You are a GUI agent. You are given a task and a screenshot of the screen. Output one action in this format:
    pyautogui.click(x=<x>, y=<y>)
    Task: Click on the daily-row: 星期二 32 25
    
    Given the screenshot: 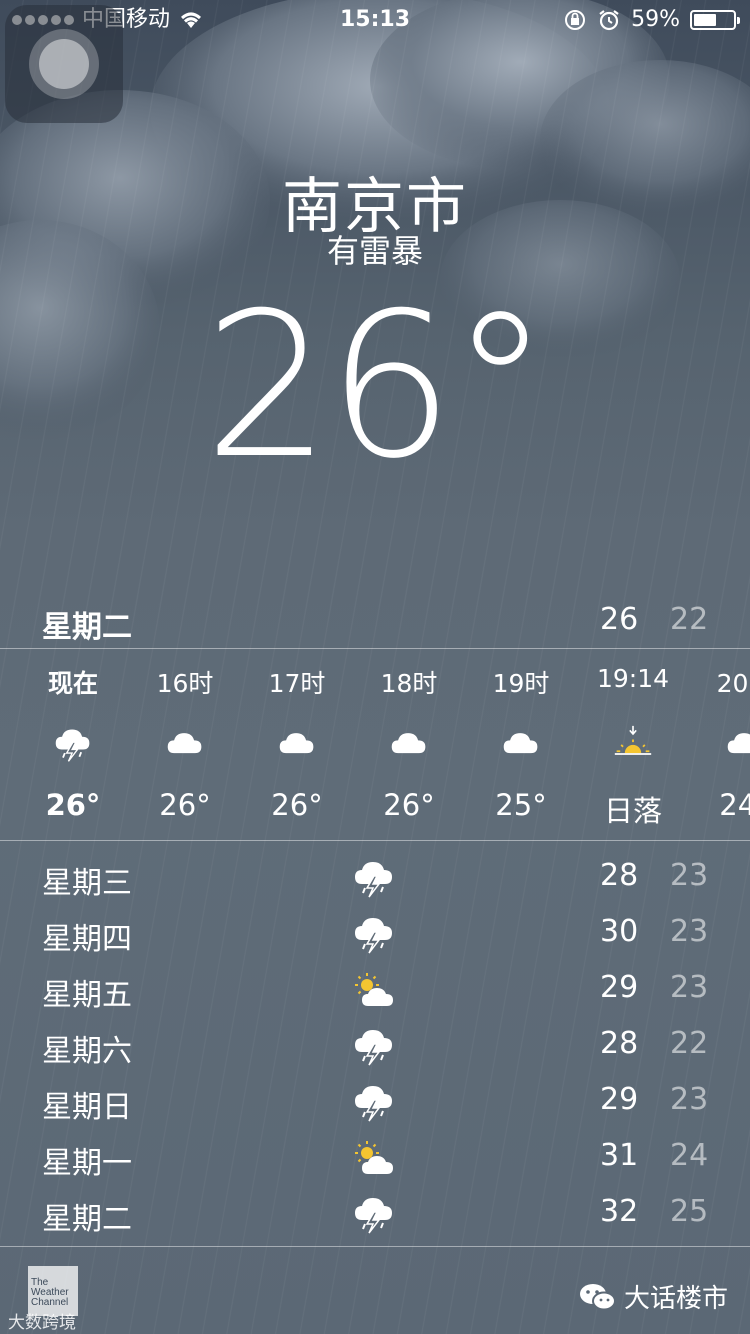 What is the action you would take?
    pyautogui.click(x=375, y=1214)
    